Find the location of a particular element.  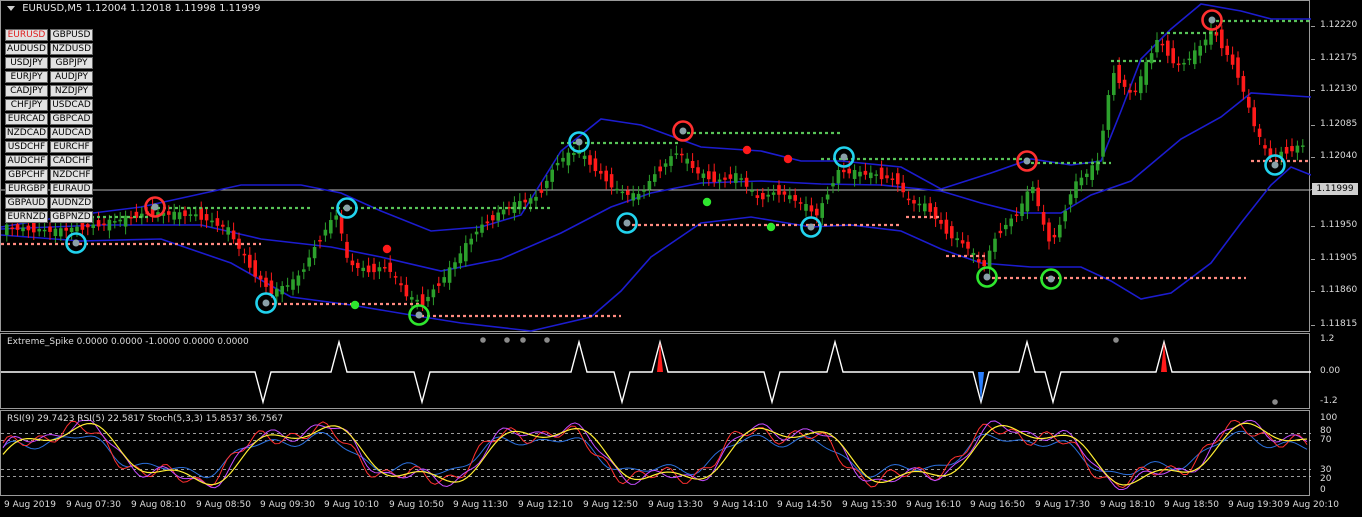

time-label: 9 Aug 12:50 is located at coordinates (610, 505).